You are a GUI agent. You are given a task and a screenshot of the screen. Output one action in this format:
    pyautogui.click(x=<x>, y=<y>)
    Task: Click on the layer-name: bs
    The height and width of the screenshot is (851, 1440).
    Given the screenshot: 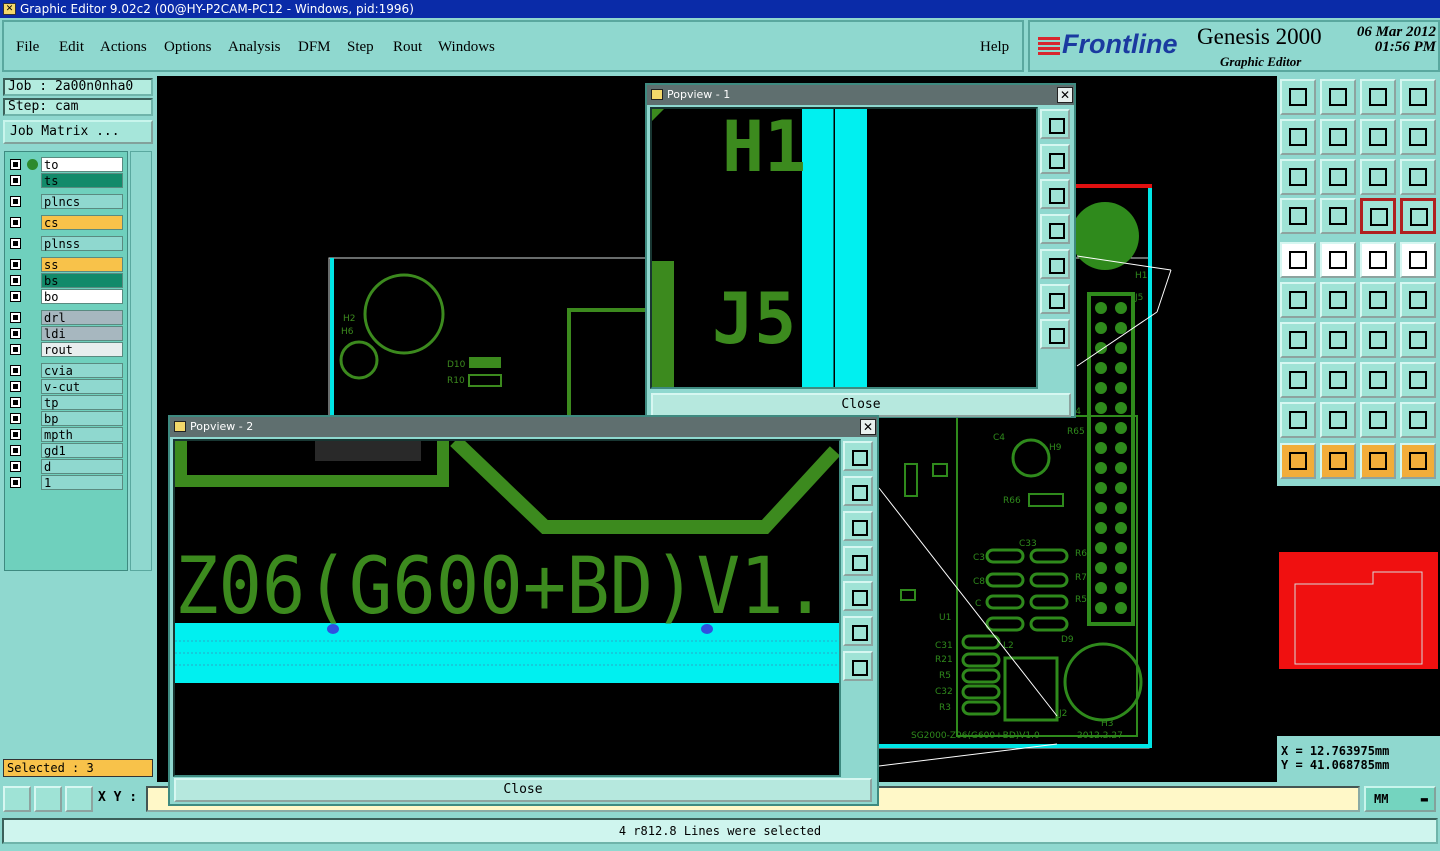 What is the action you would take?
    pyautogui.click(x=82, y=280)
    